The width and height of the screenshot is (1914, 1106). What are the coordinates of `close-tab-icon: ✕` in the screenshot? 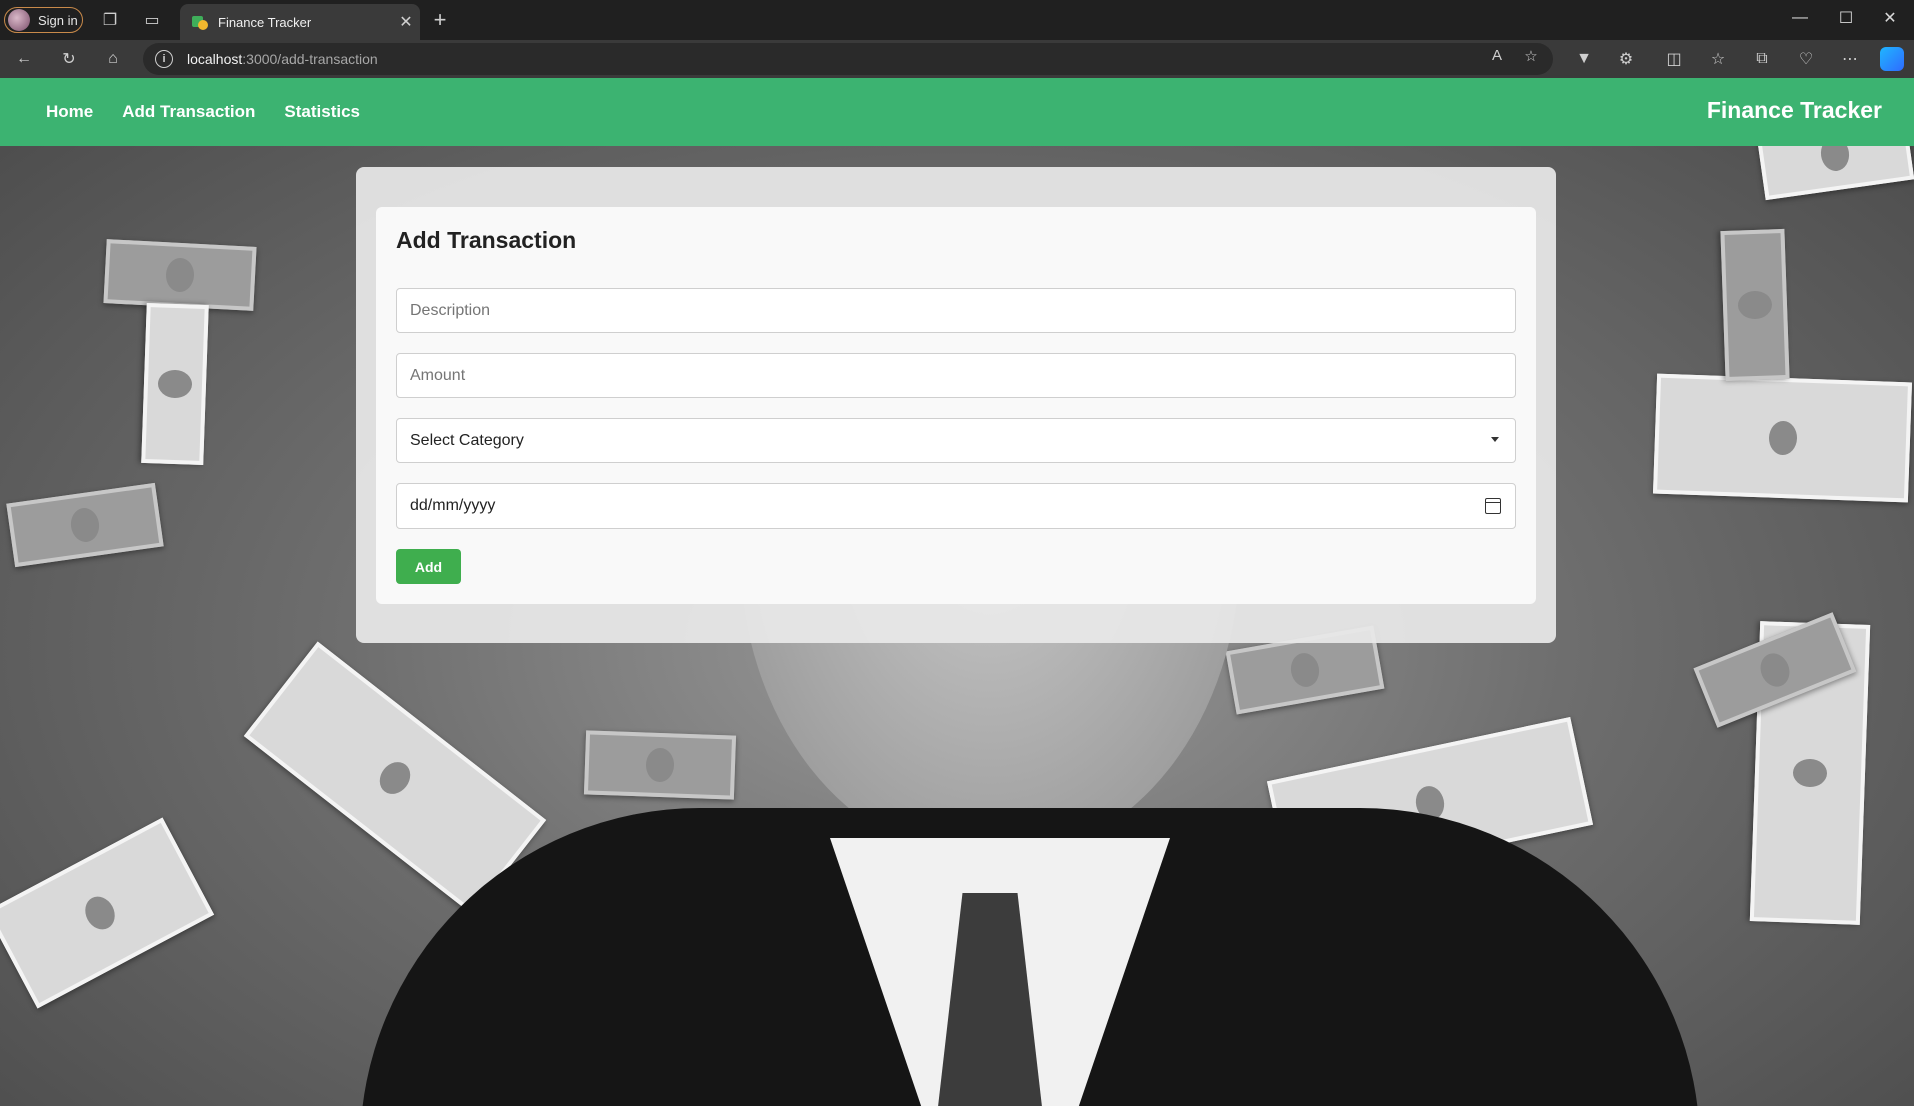 It's located at (406, 22).